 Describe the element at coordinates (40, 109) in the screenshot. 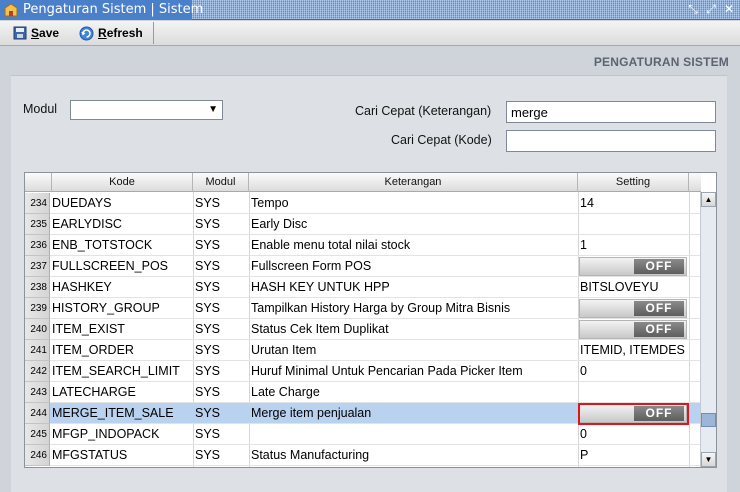

I see `modul-label: Modul` at that location.